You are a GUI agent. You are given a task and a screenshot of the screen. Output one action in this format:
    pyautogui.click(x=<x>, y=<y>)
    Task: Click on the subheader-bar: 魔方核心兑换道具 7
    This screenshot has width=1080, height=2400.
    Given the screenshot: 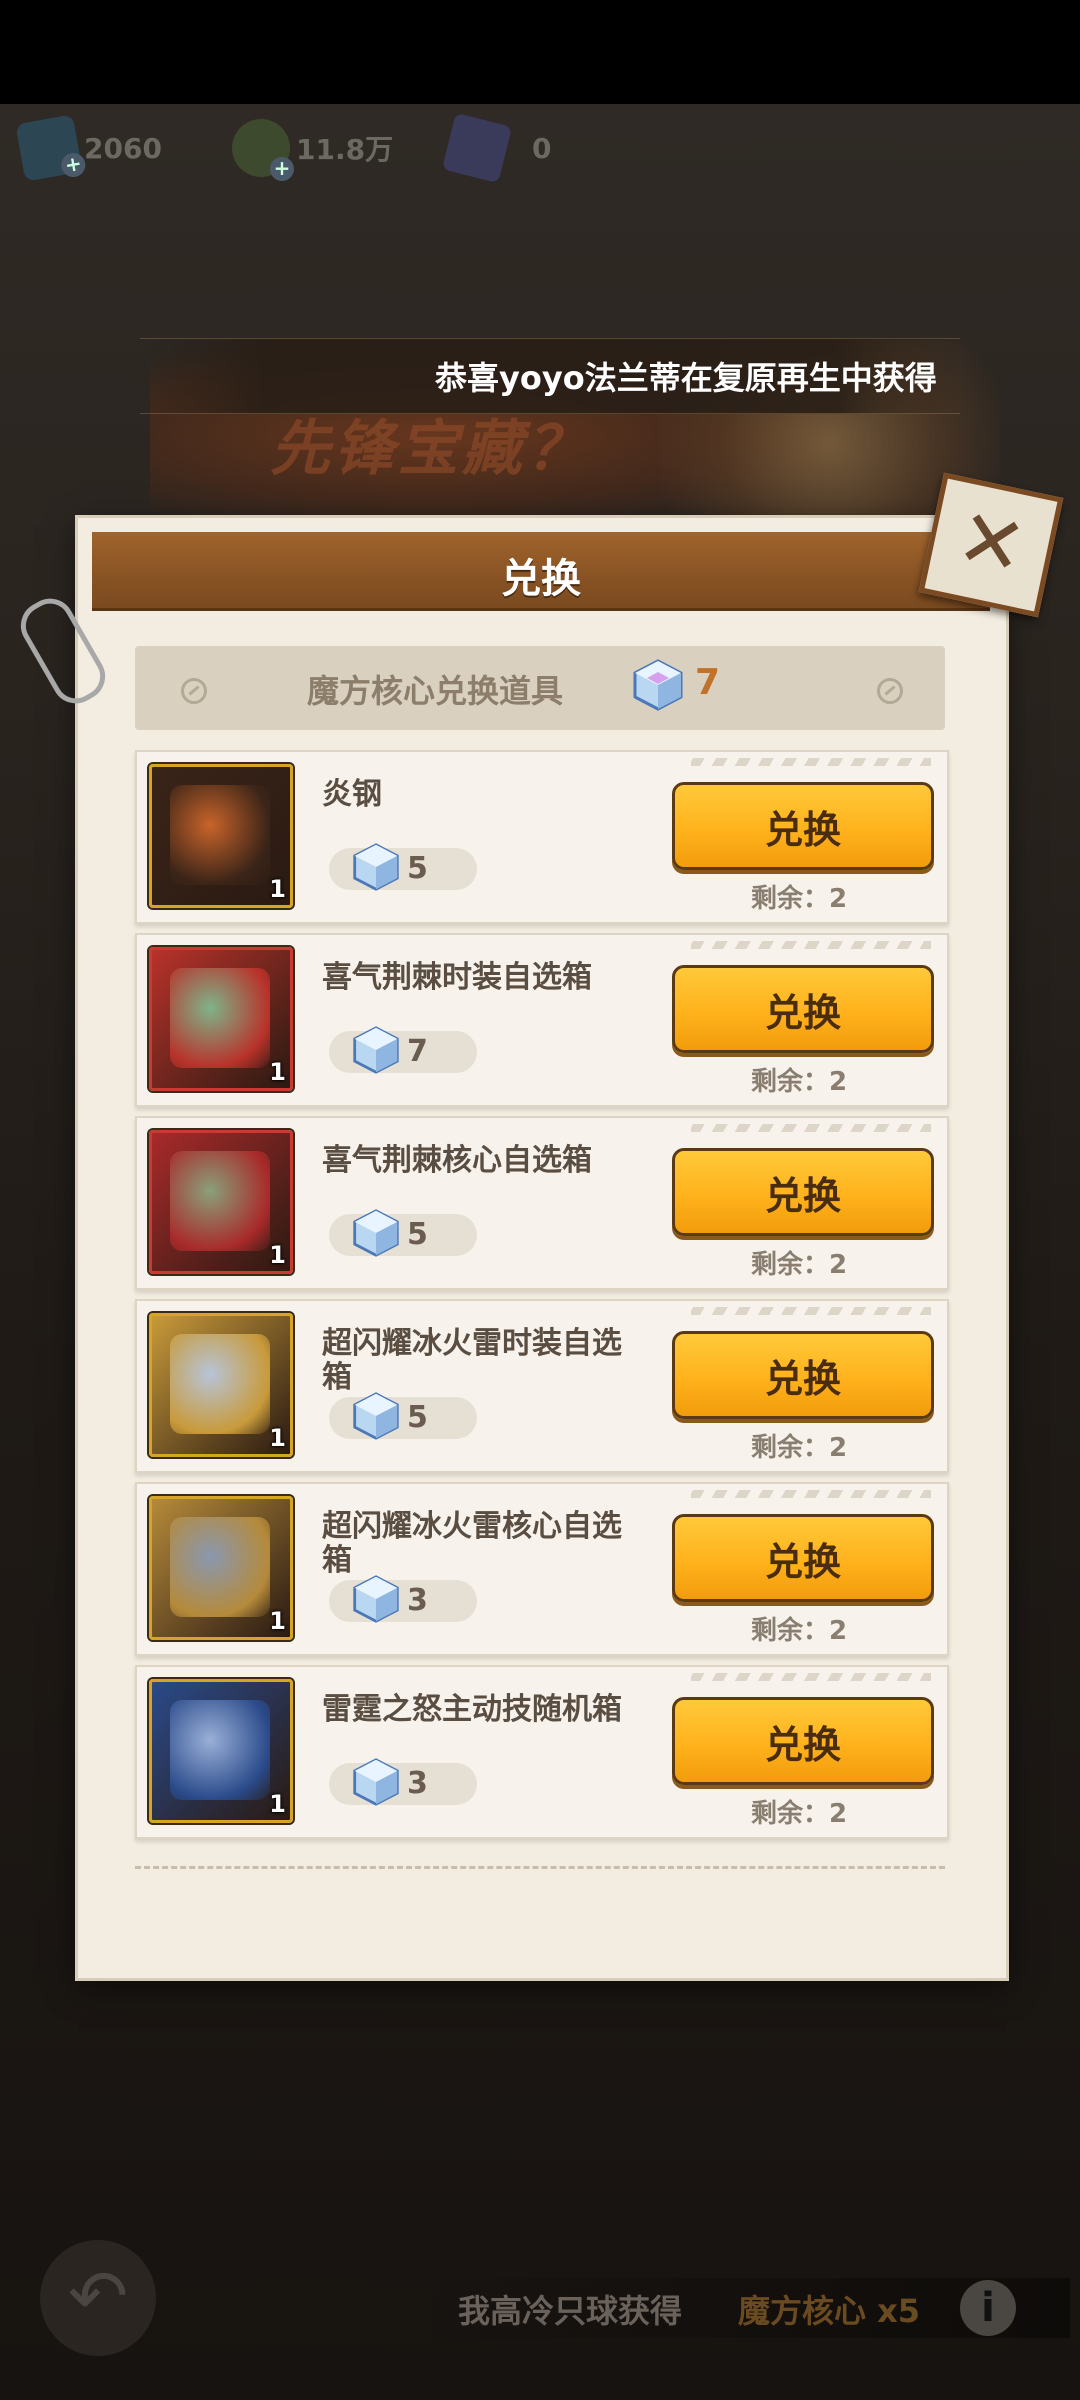 What is the action you would take?
    pyautogui.click(x=540, y=688)
    